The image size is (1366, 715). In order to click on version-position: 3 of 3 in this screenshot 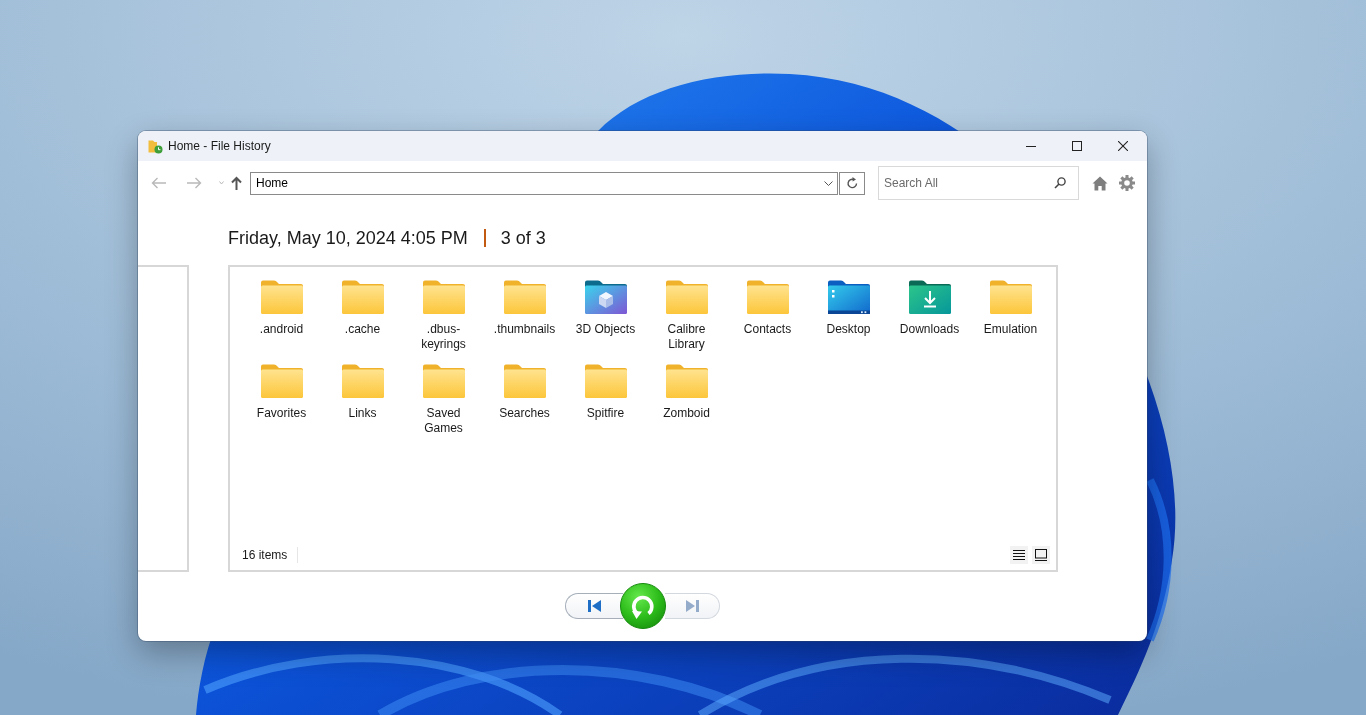, I will do `click(523, 238)`.